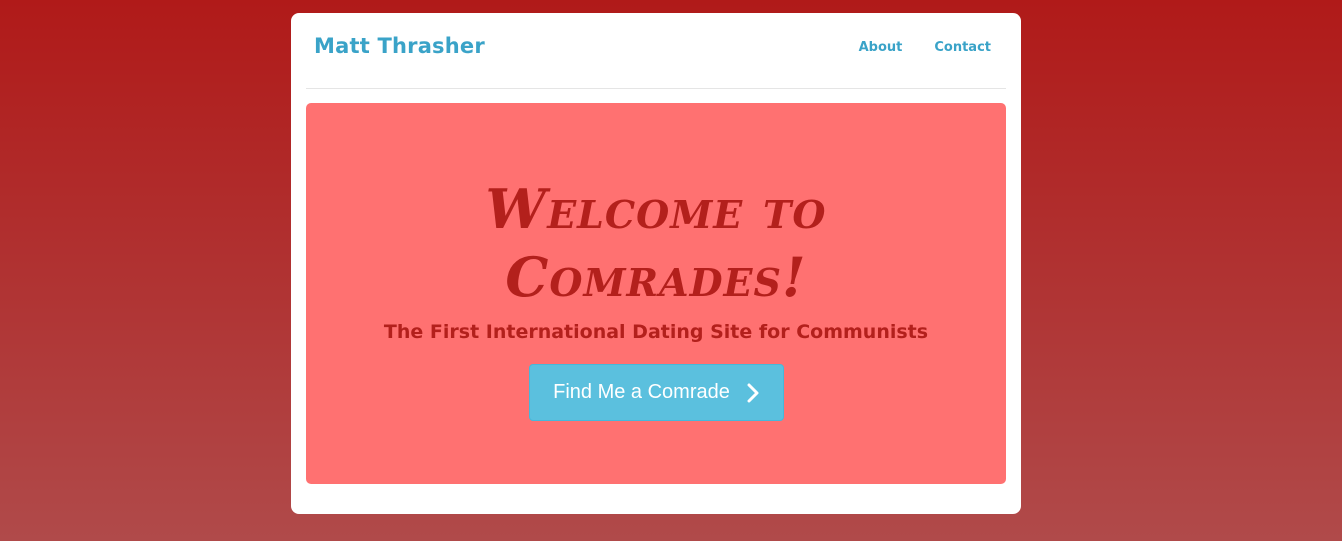  I want to click on hero-title: Welcome to Comrades!, so click(656, 243).